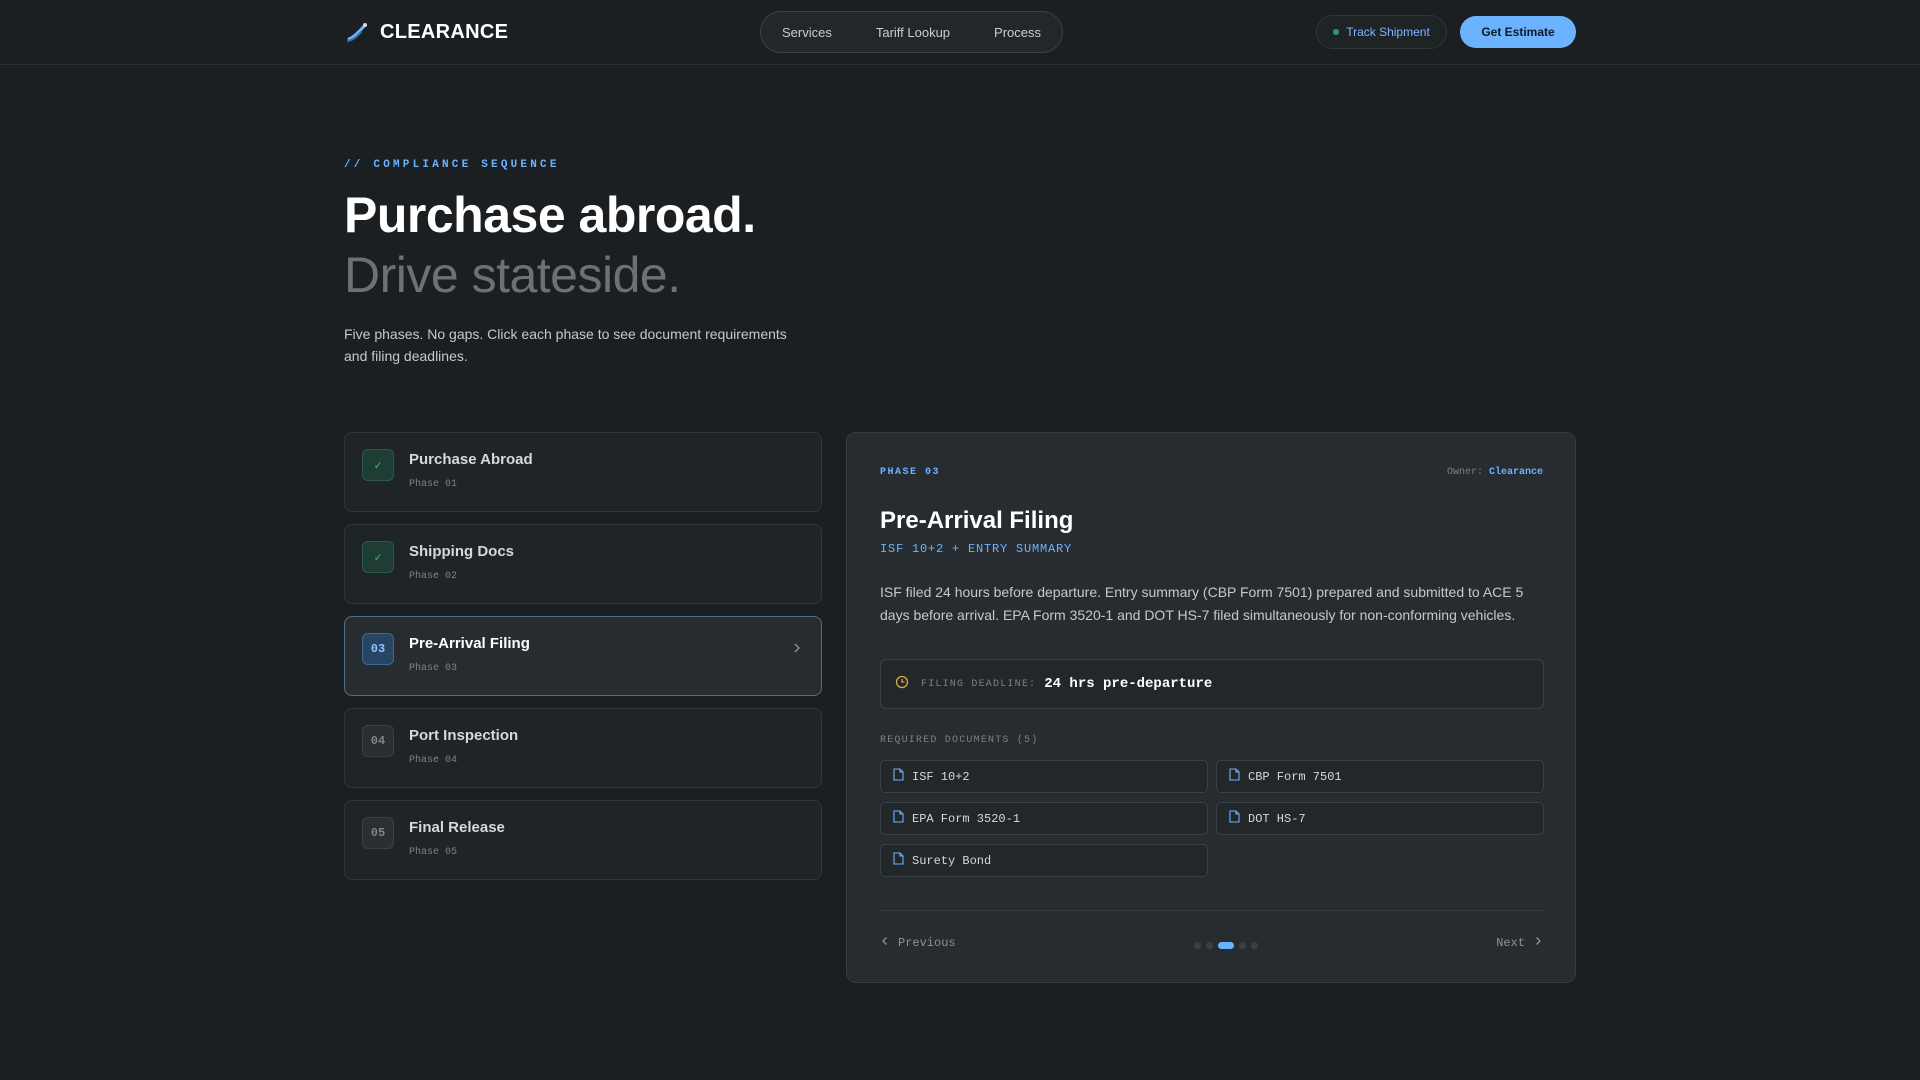 This screenshot has height=1080, width=1920. I want to click on document-name: DOT HS-7, so click(1277, 818).